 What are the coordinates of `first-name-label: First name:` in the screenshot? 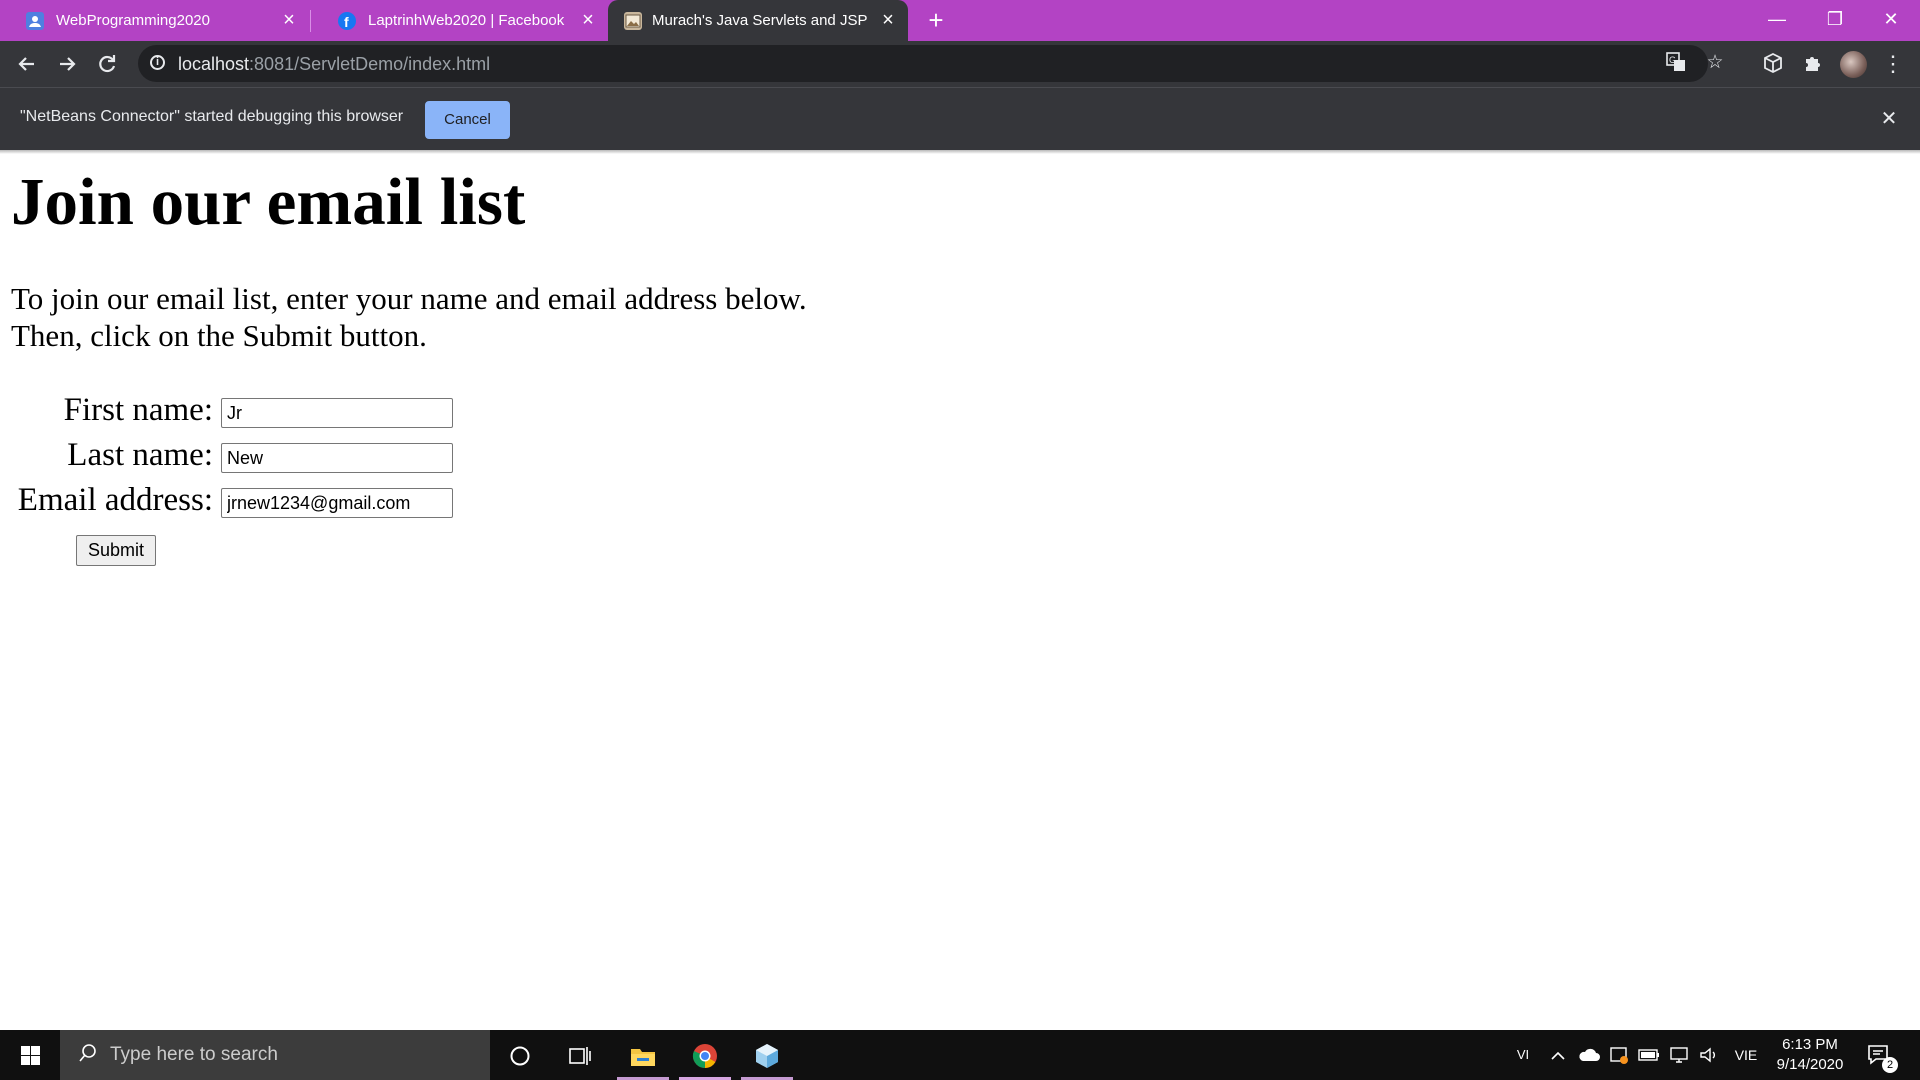 It's located at (138, 410).